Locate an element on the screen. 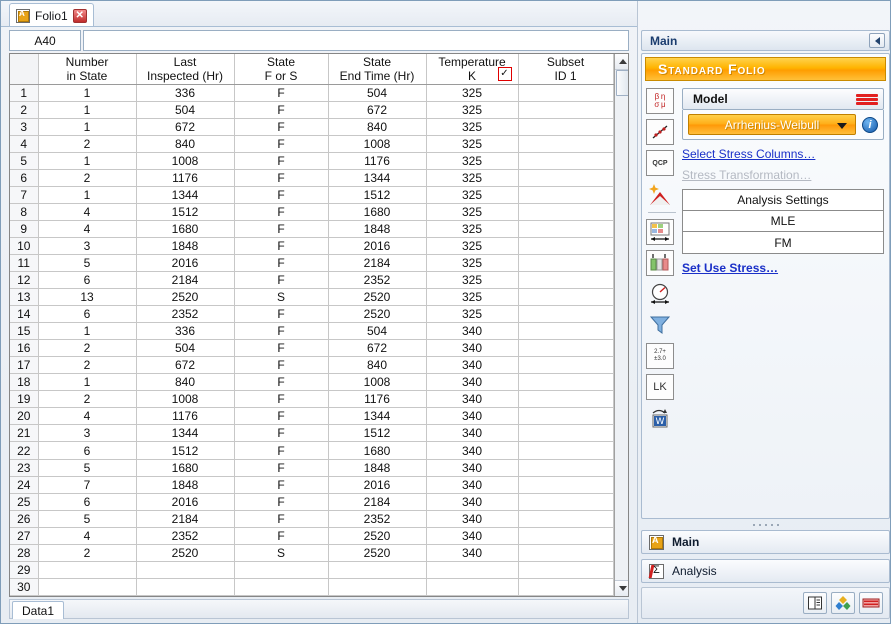 Image resolution: width=891 pixels, height=624 pixels. lk-icon: LK is located at coordinates (660, 387).